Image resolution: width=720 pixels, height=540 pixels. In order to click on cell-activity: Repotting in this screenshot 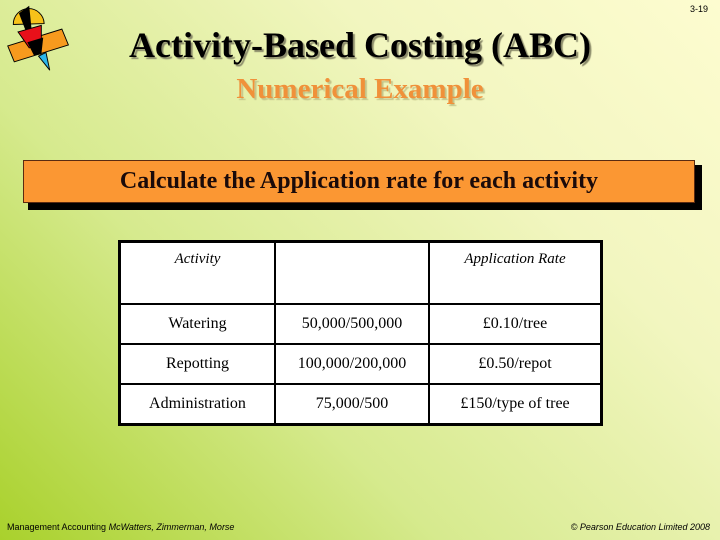, I will do `click(197, 364)`.